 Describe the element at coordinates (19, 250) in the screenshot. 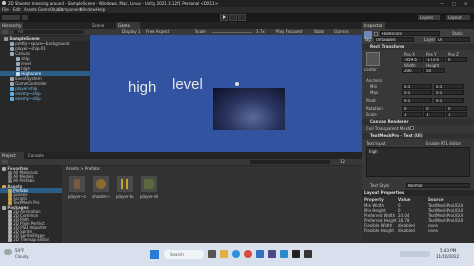

I see `weather-temp: 54°F` at that location.